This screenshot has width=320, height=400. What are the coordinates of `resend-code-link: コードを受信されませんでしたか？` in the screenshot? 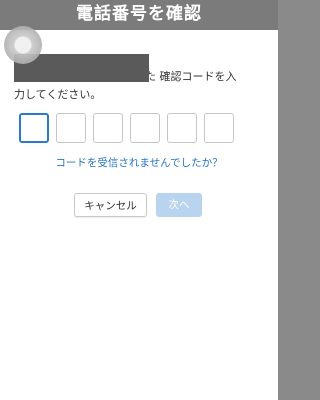 It's located at (139, 163).